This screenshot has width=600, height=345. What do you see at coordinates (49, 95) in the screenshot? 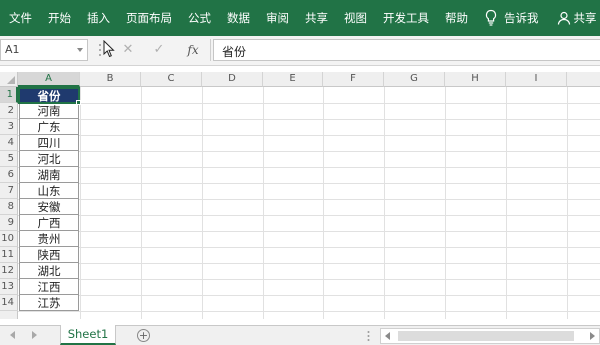
I see `active-cell-border` at bounding box center [49, 95].